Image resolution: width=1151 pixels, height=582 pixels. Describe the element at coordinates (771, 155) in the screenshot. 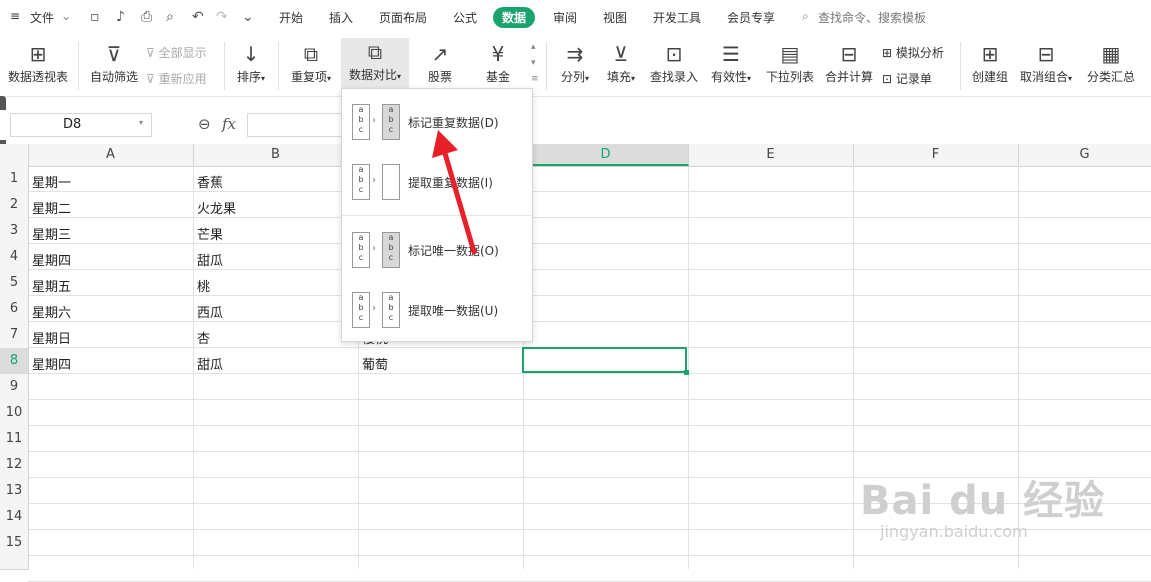

I see `column-header-e: E` at that location.